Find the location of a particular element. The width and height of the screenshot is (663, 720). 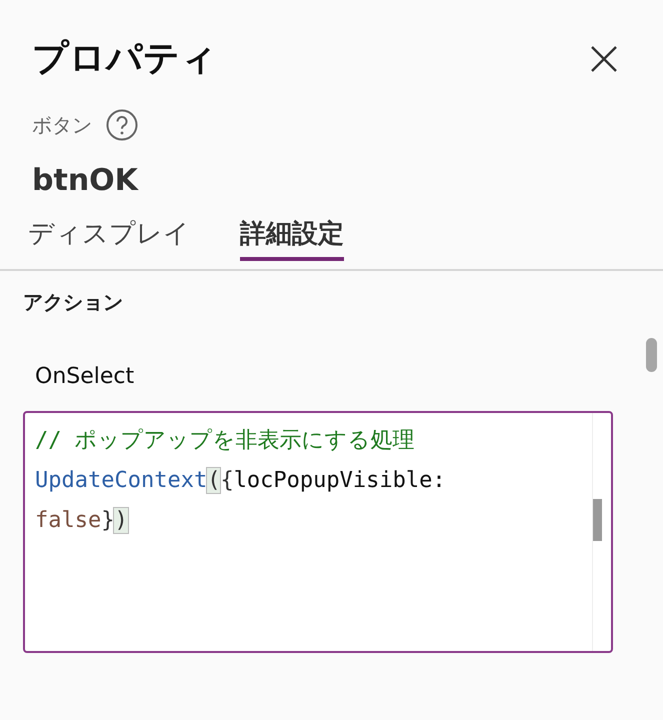

scrollbar-thumb is located at coordinates (651, 355).